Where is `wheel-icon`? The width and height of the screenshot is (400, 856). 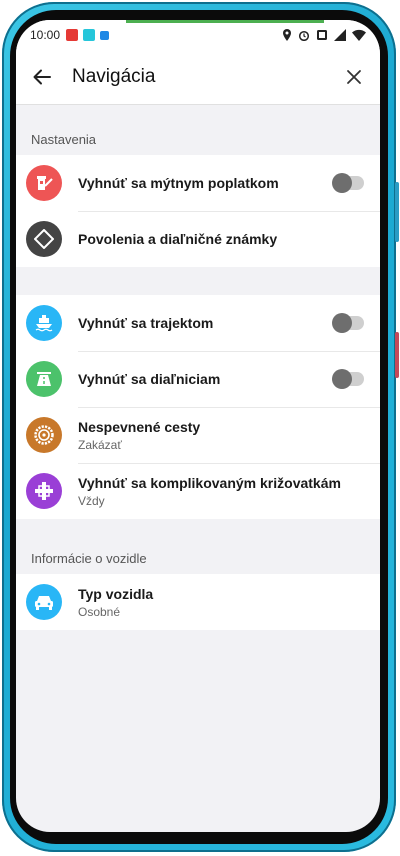
wheel-icon is located at coordinates (44, 435).